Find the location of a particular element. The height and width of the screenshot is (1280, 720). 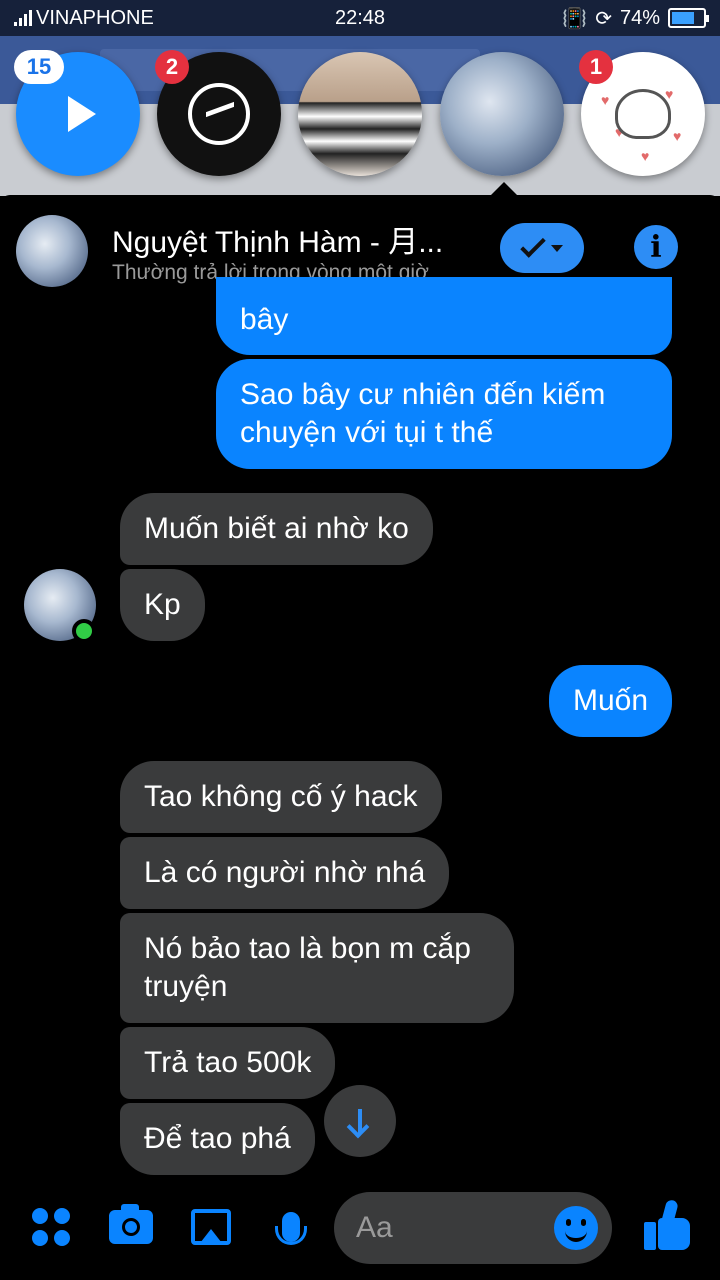

voice-button is located at coordinates (291, 1227).